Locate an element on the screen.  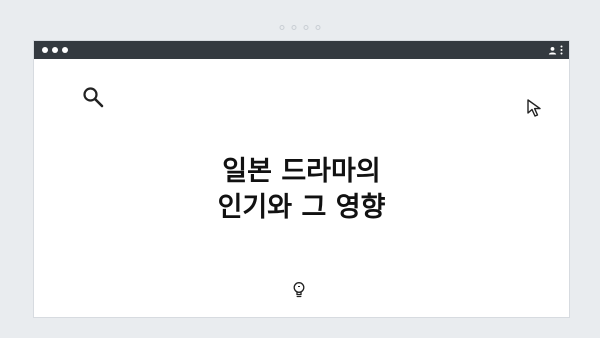
more-vert-icon is located at coordinates (561, 50).